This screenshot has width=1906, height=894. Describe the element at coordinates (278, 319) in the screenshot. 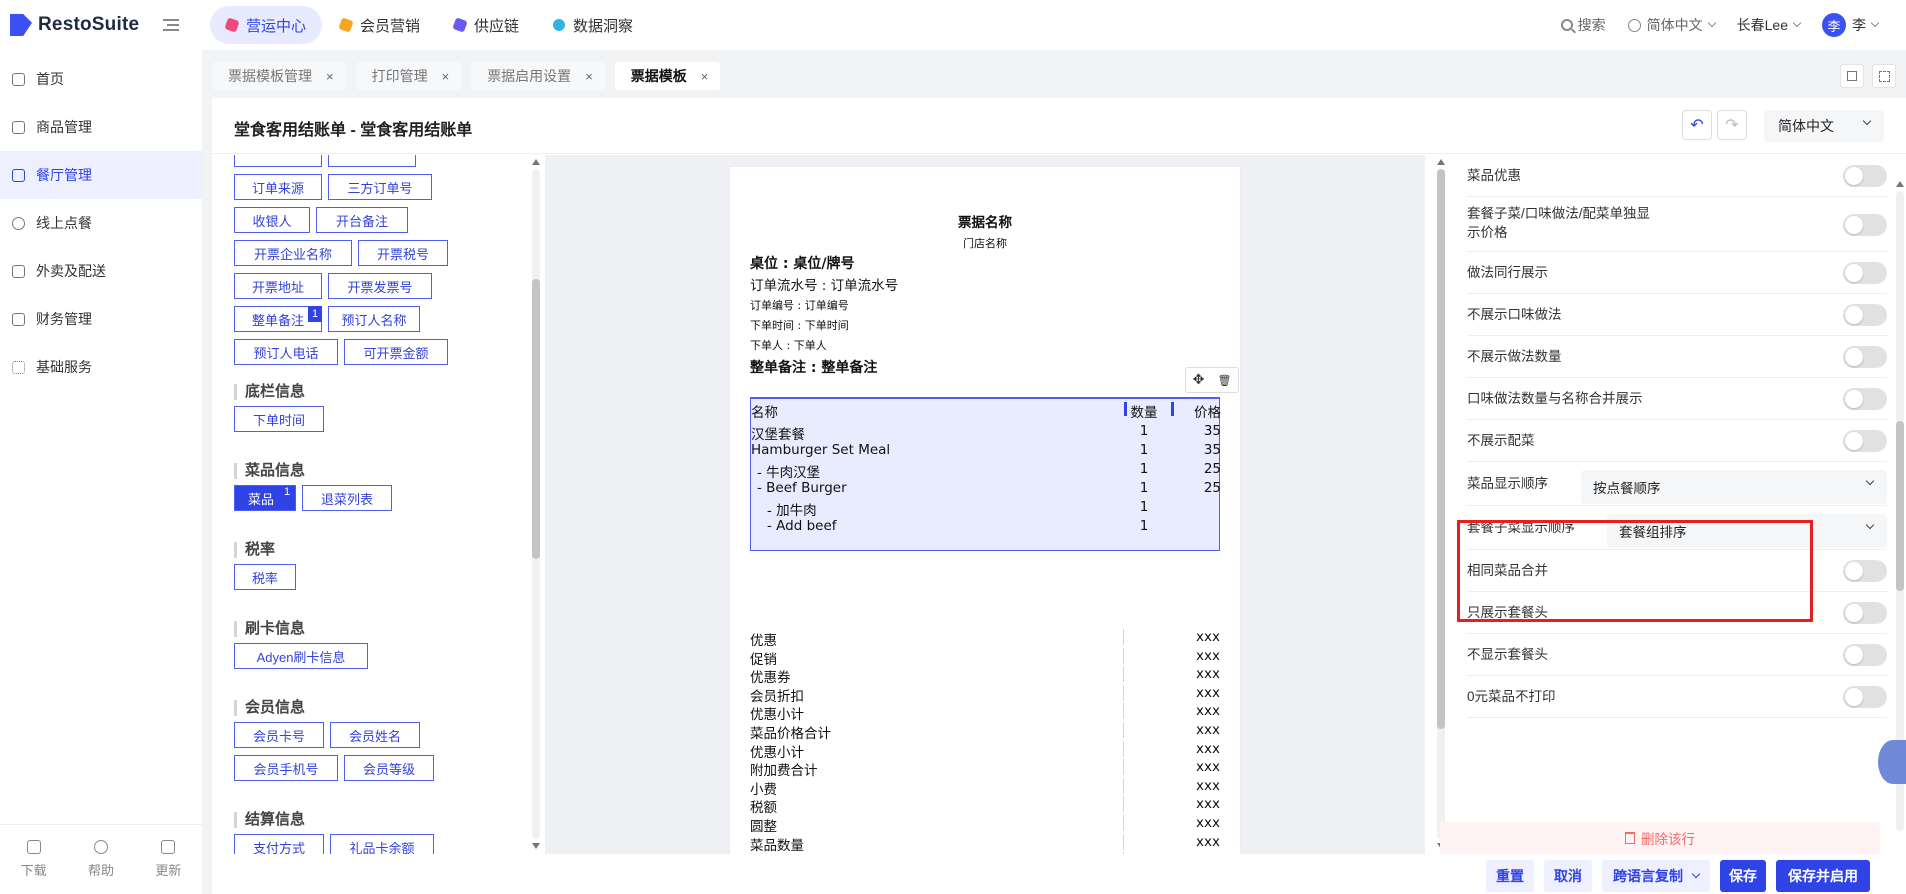

I see `field-chip: 整单备注 1` at that location.